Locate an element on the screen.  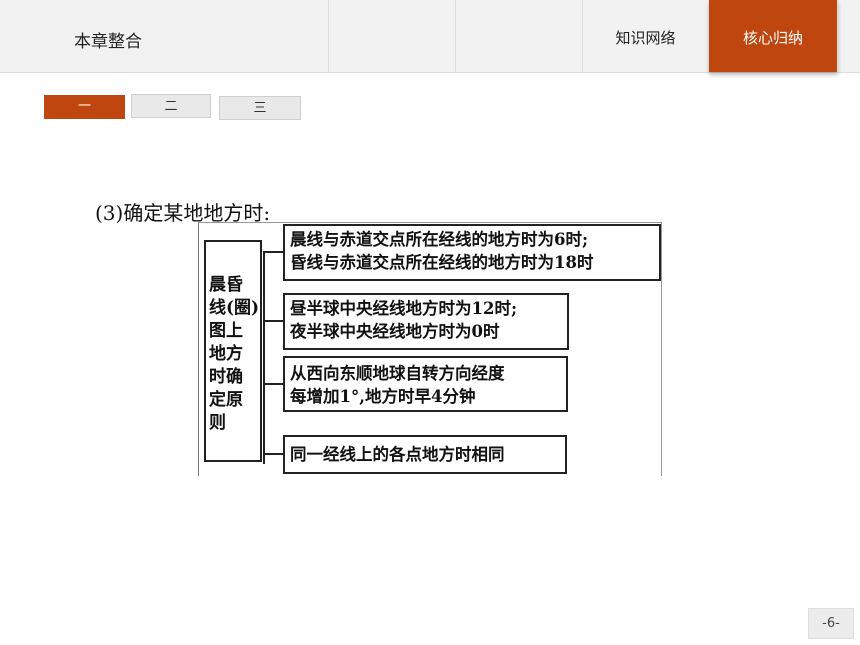
rule-box-longitude-difference: 从西向东顺地球自转方向经度 每增加1°,地方时早4分钟 is located at coordinates (425, 384).